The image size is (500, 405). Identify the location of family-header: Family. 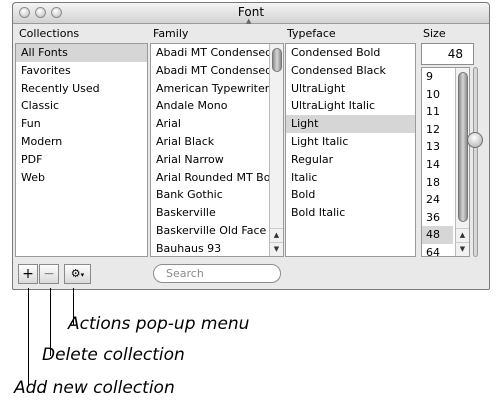
(171, 33).